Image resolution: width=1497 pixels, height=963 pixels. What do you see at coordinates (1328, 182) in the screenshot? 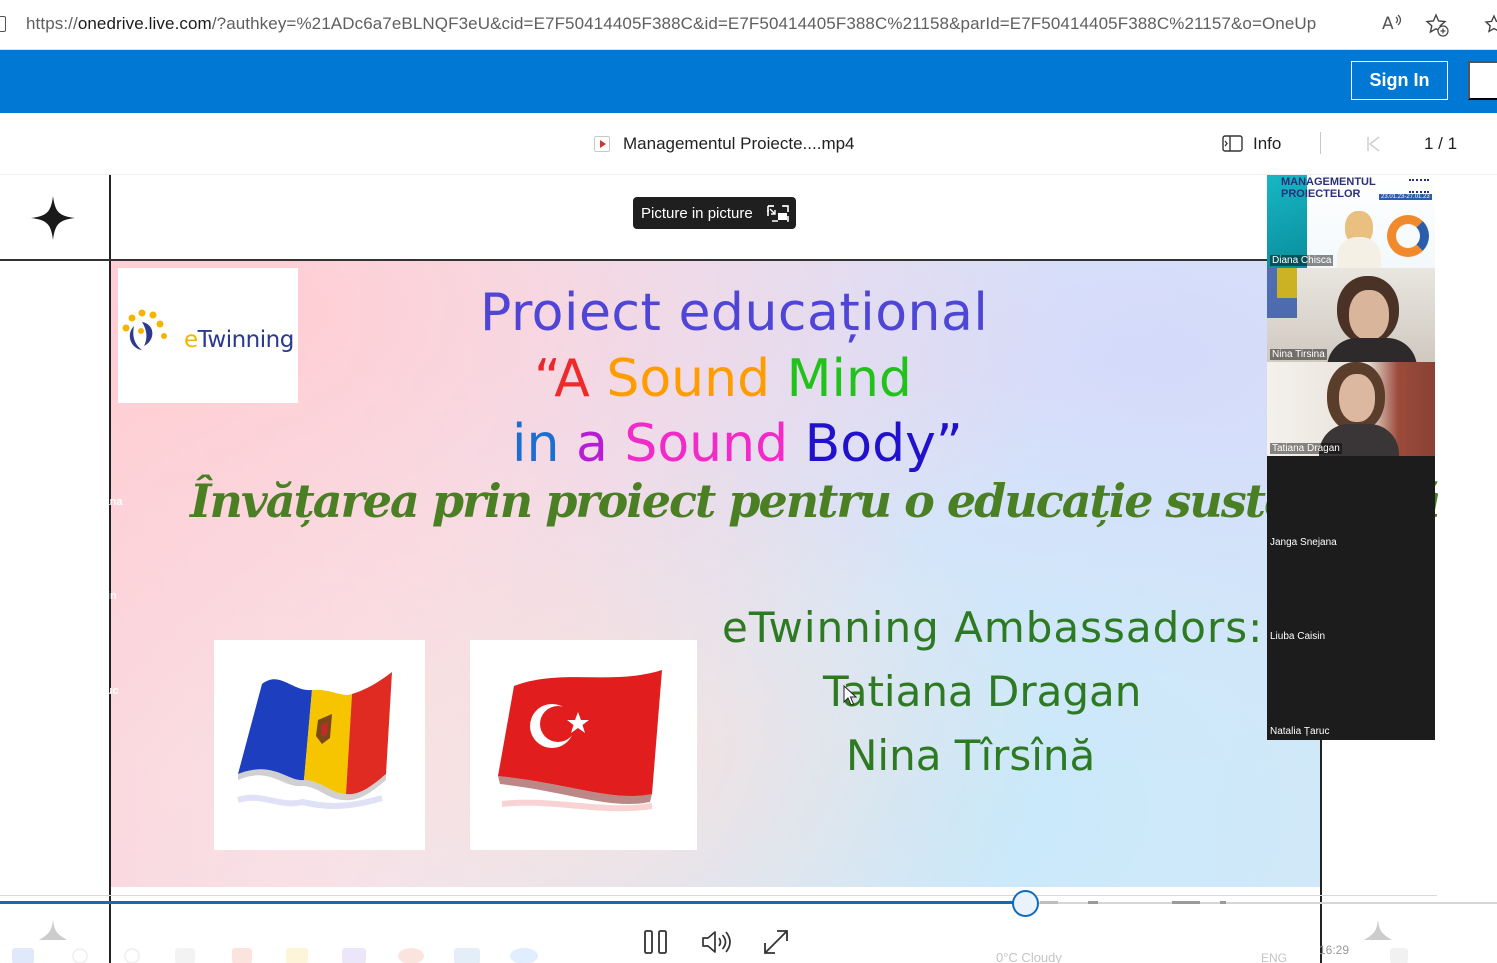
I see `banner-title-1: MANAGEMENTUL` at bounding box center [1328, 182].